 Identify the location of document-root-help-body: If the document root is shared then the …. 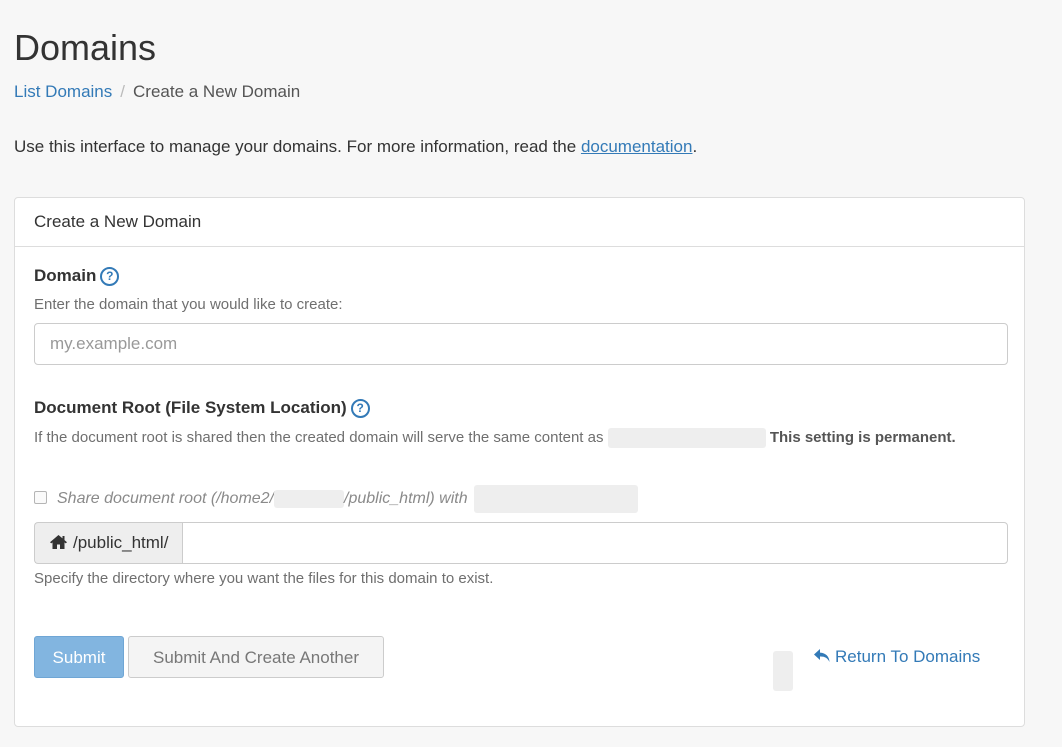
(319, 437).